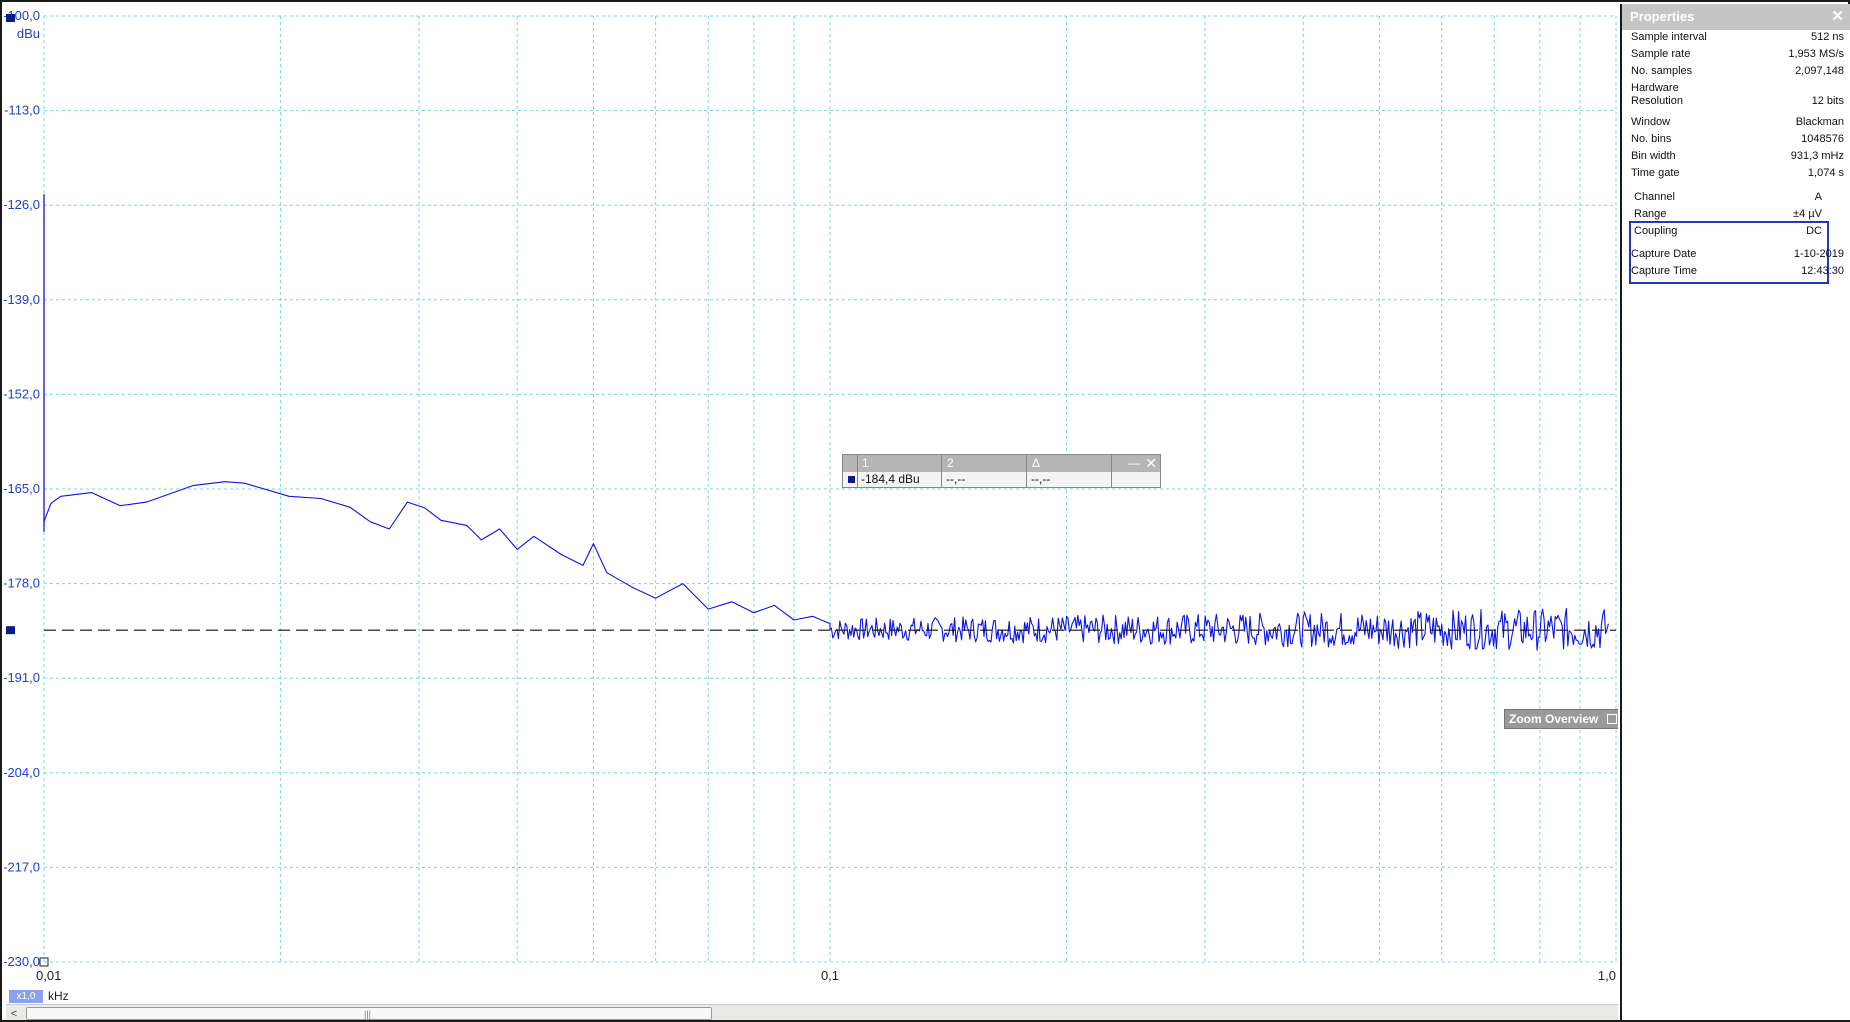 The width and height of the screenshot is (1850, 1022). What do you see at coordinates (1827, 101) in the screenshot?
I see `property-value: 12 bits` at bounding box center [1827, 101].